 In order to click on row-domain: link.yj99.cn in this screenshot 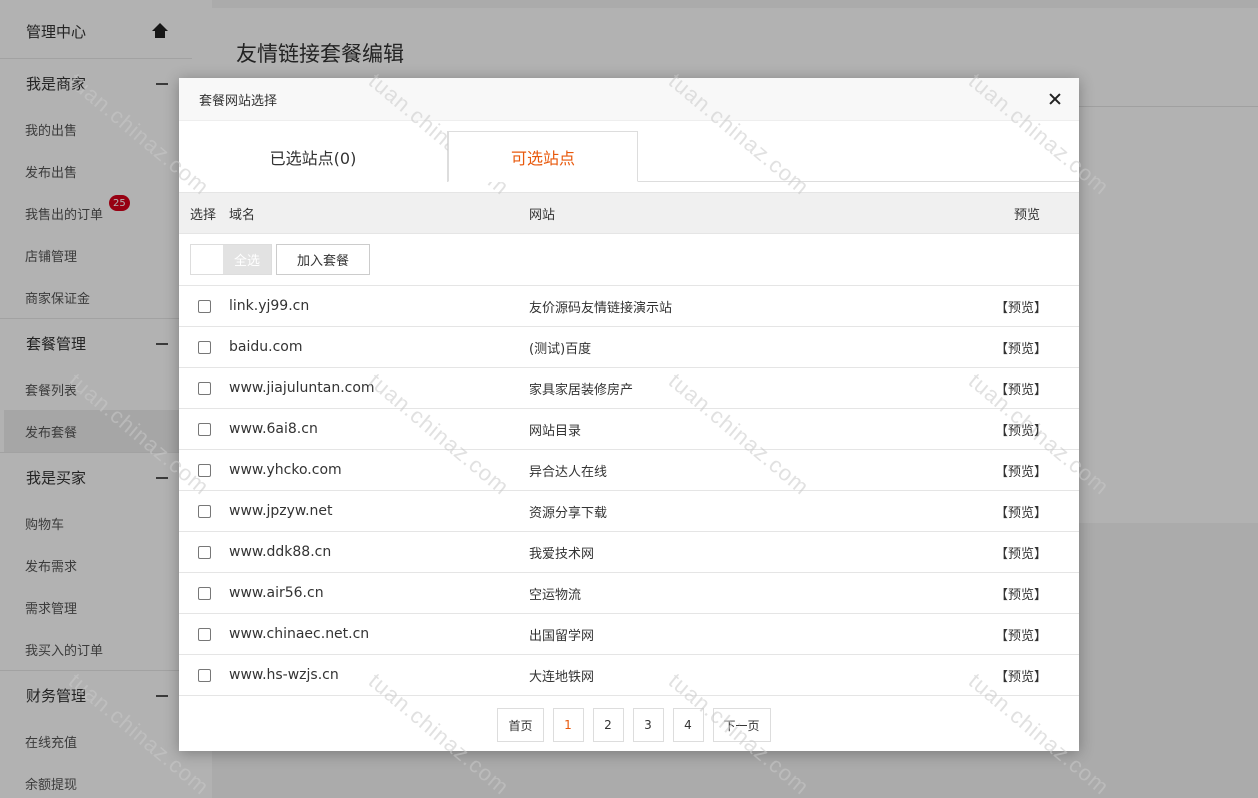, I will do `click(269, 306)`.